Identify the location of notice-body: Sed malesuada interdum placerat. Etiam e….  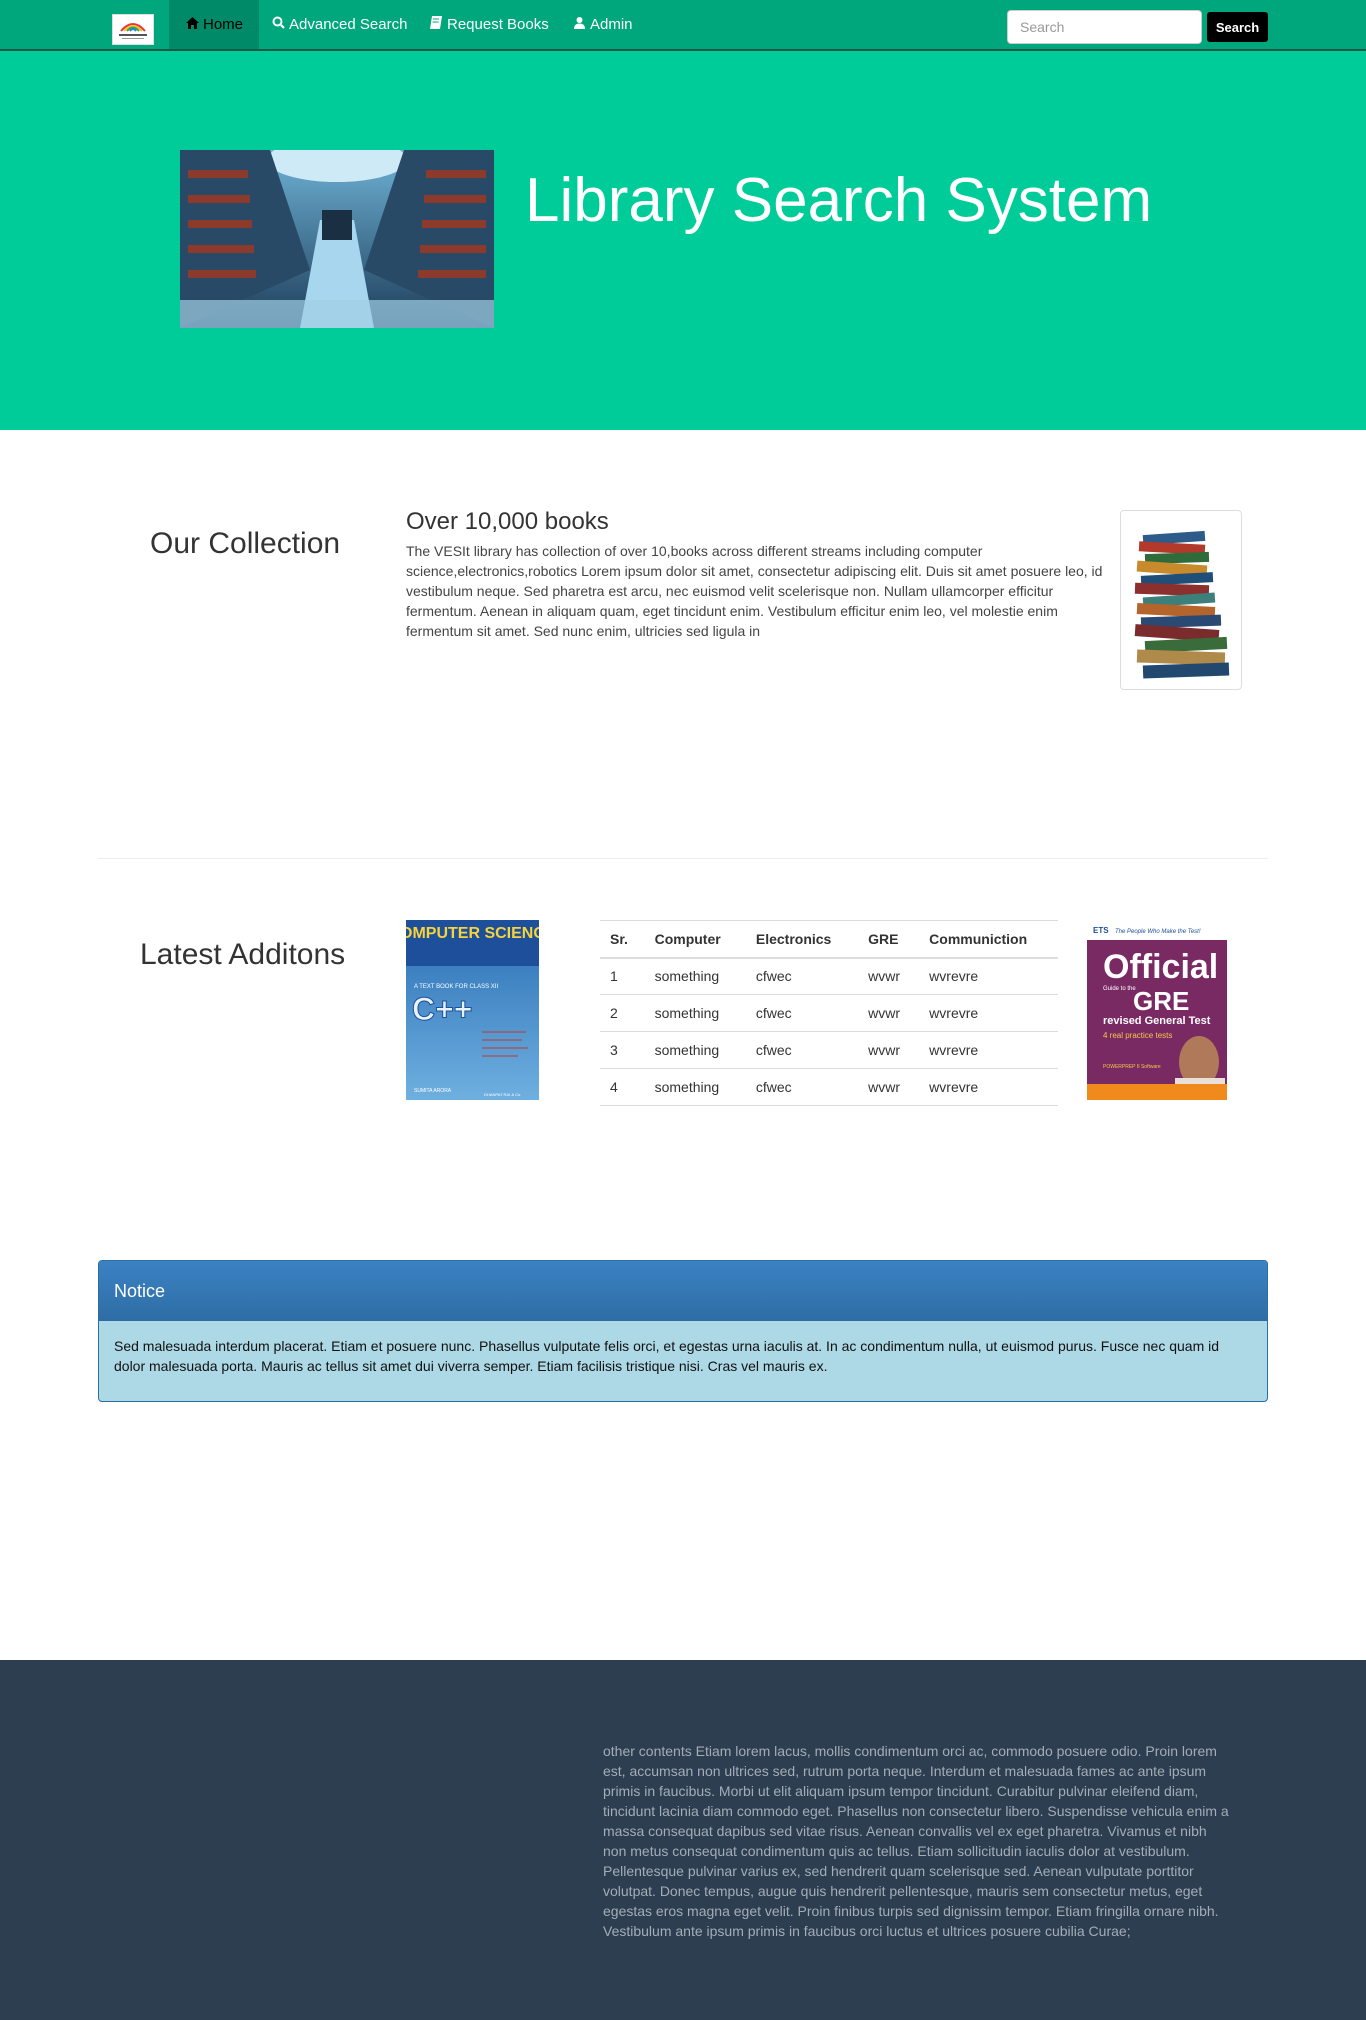
(667, 1356).